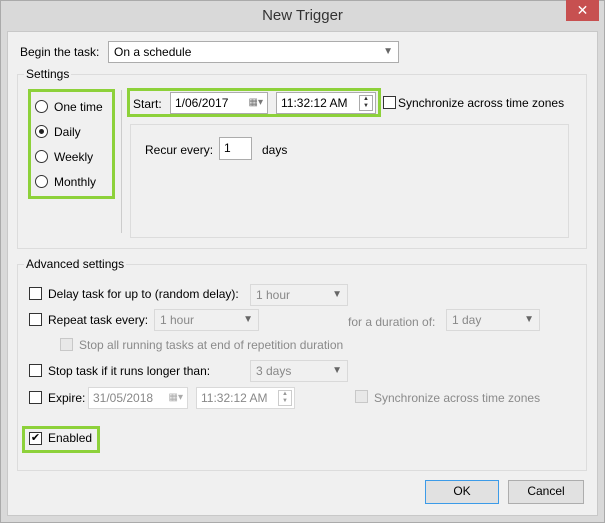  I want to click on stop-longer-dropdown: 3 days ▼, so click(299, 371).